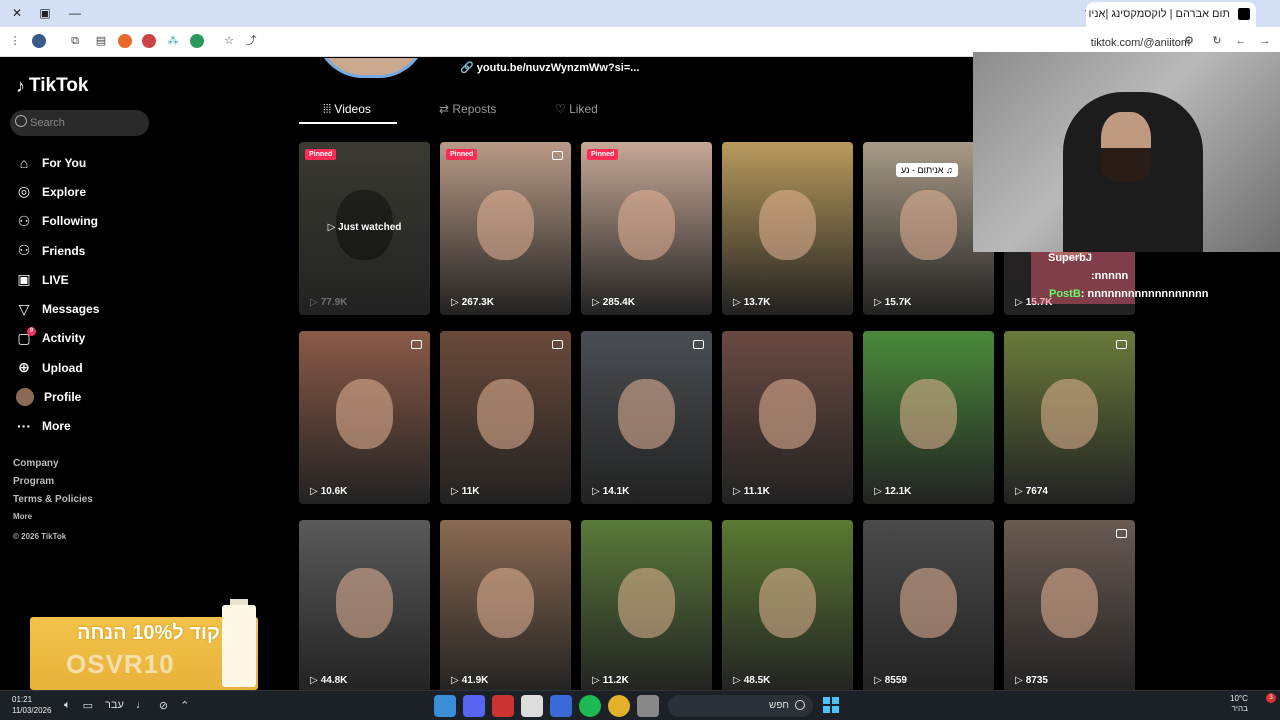 Image resolution: width=1280 pixels, height=720 pixels. Describe the element at coordinates (229, 41) in the screenshot. I see `star-icon: ☆` at that location.